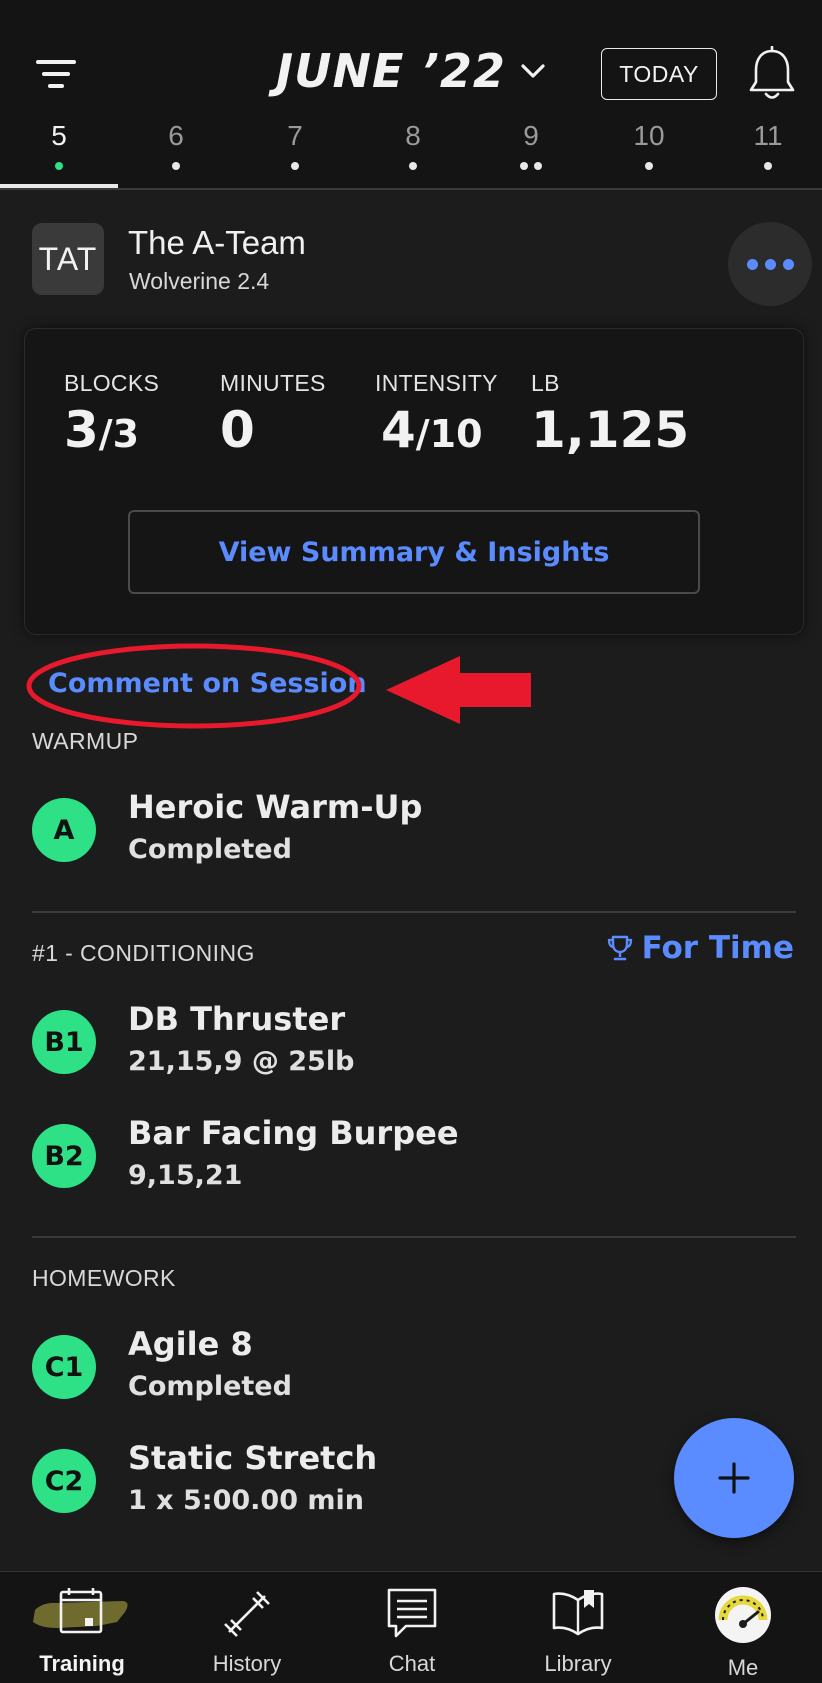 The width and height of the screenshot is (822, 1683). Describe the element at coordinates (68, 259) in the screenshot. I see `team-badge: TAT` at that location.